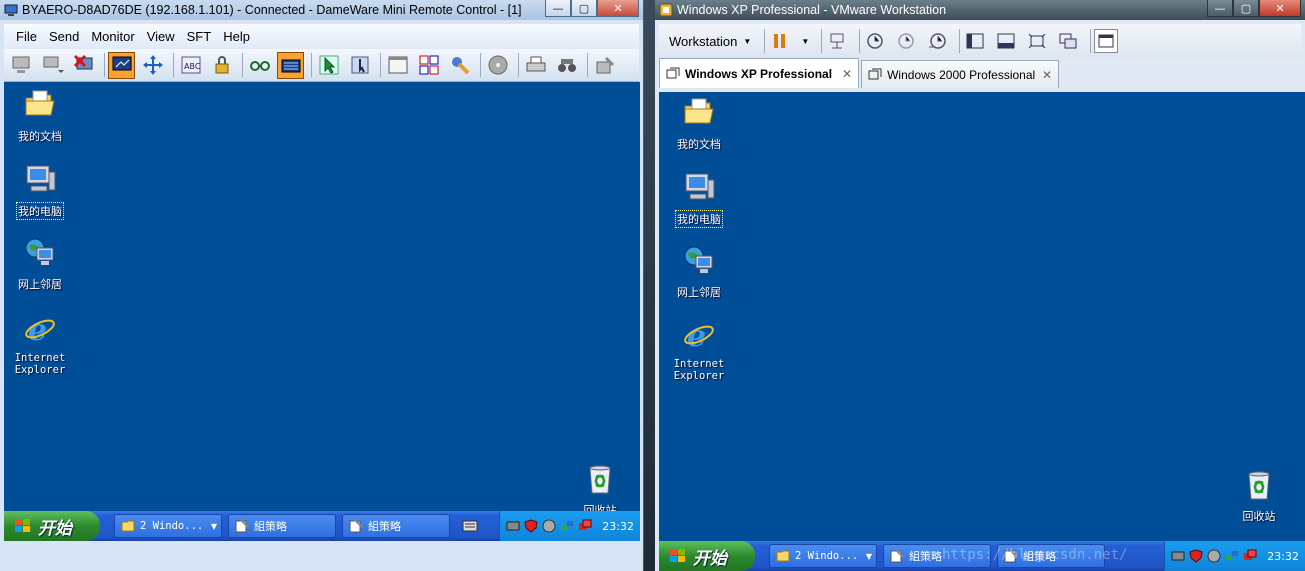 Image resolution: width=1305 pixels, height=571 pixels. Describe the element at coordinates (837, 41) in the screenshot. I see `send-ctrl-alt-del-button` at that location.